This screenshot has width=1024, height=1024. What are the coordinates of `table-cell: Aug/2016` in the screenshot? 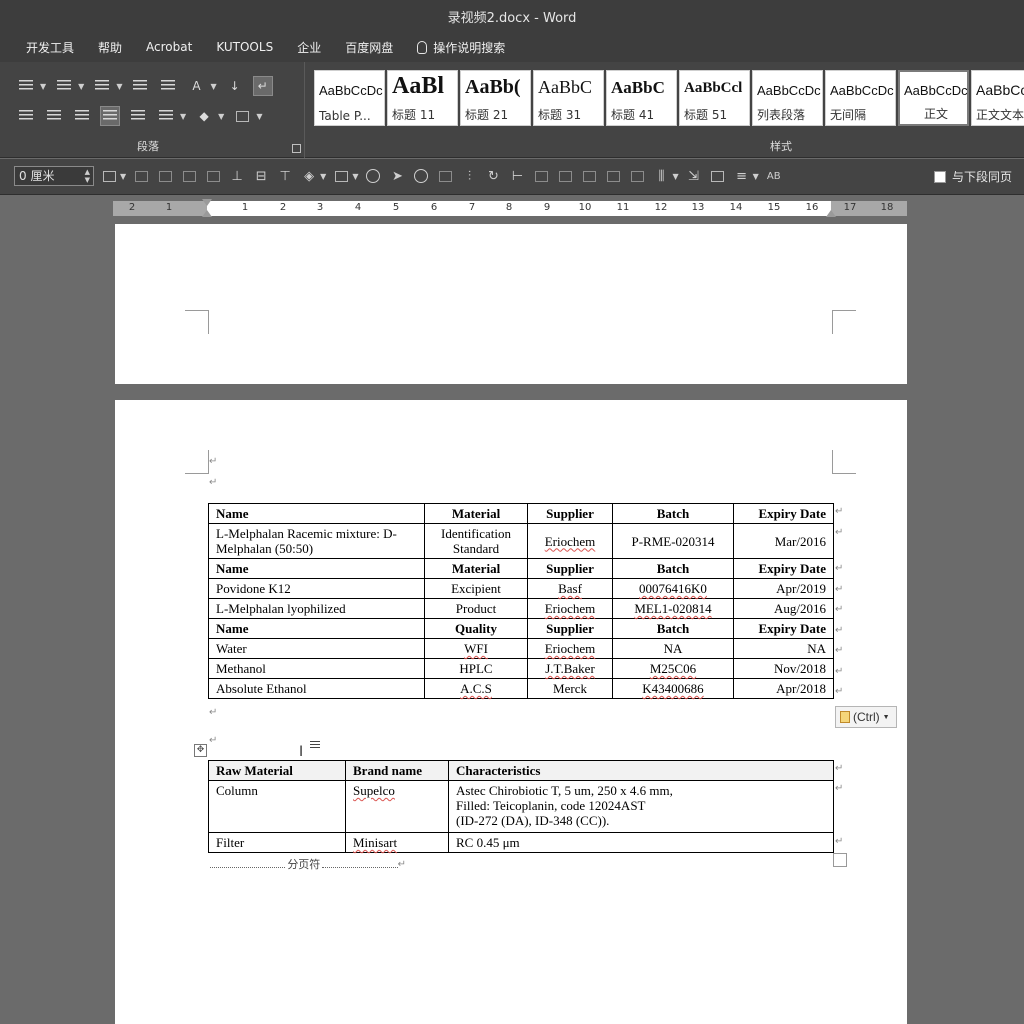 It's located at (783, 608).